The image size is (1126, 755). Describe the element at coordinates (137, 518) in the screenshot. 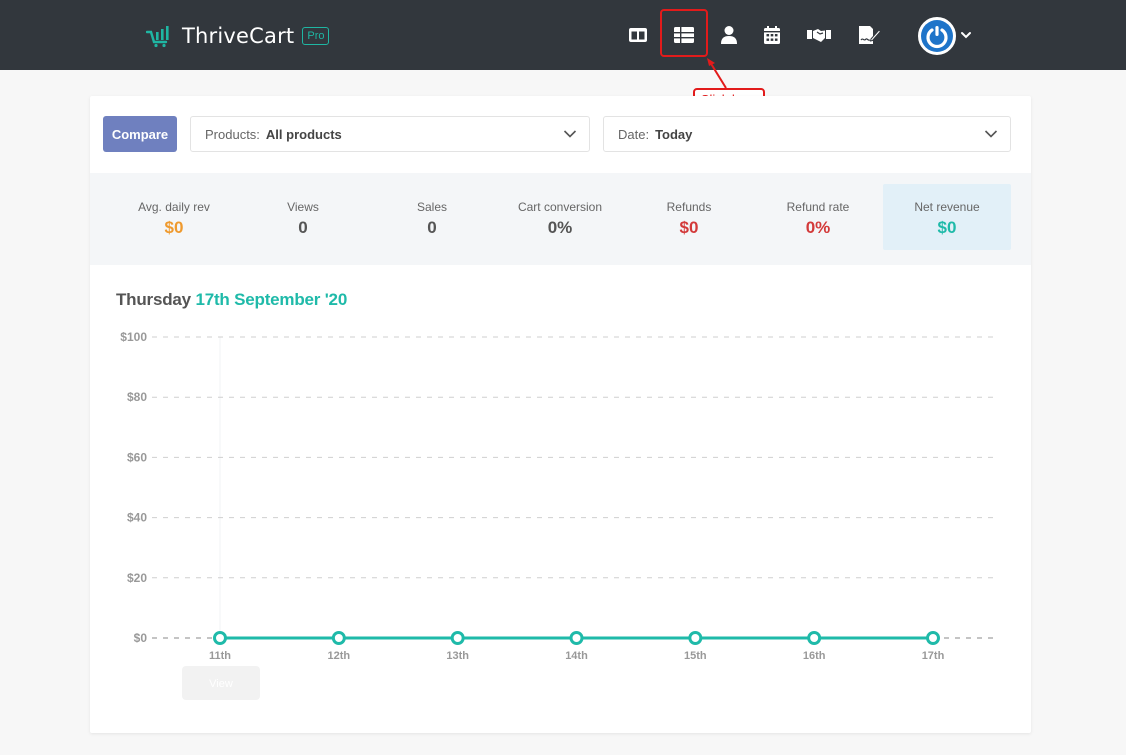

I see `y-tick-label: $40` at that location.